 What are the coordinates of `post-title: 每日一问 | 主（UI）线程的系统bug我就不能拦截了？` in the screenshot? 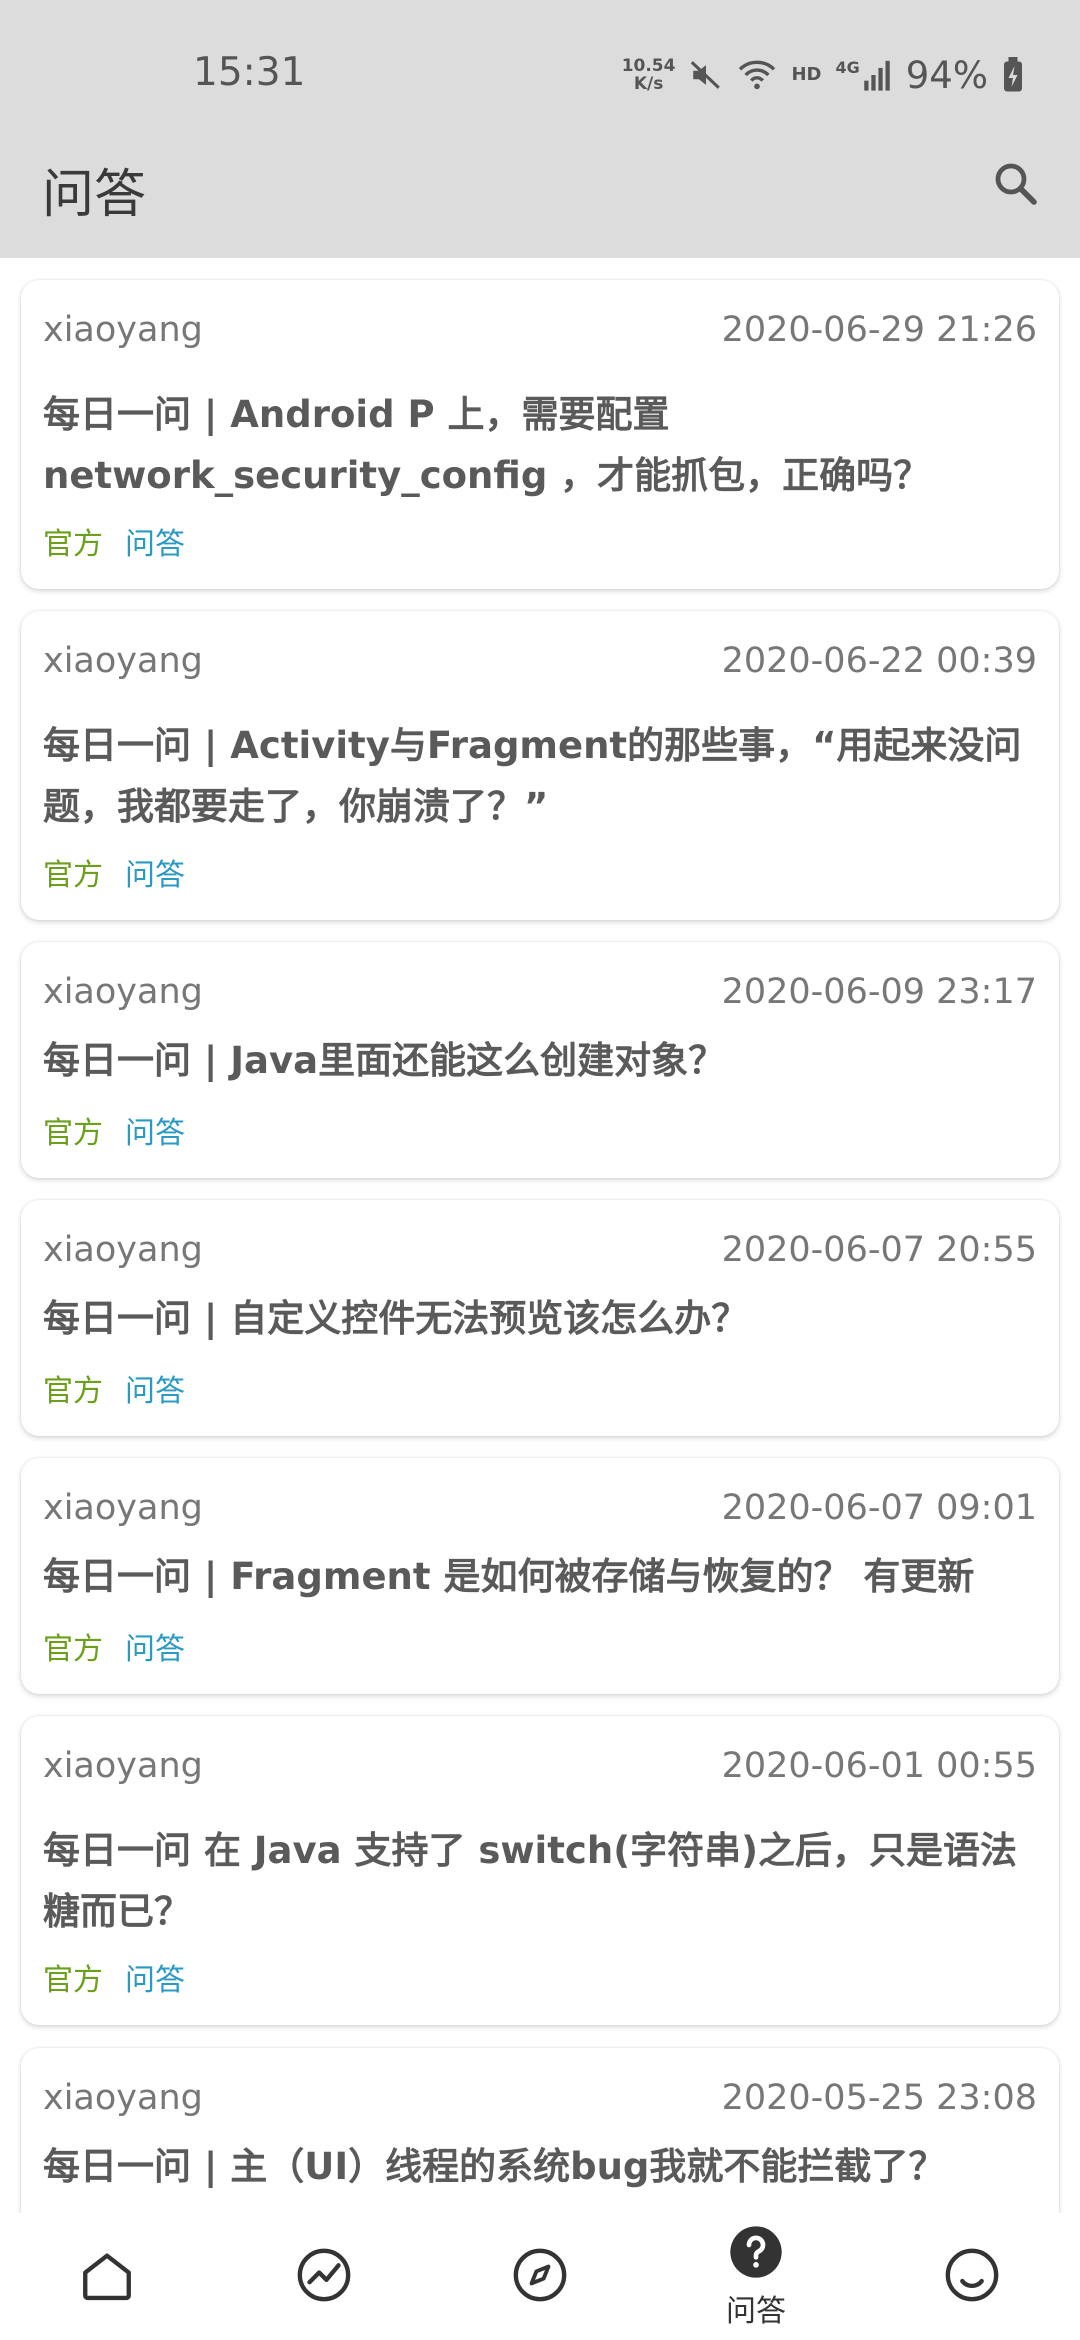 It's located at (494, 2166).